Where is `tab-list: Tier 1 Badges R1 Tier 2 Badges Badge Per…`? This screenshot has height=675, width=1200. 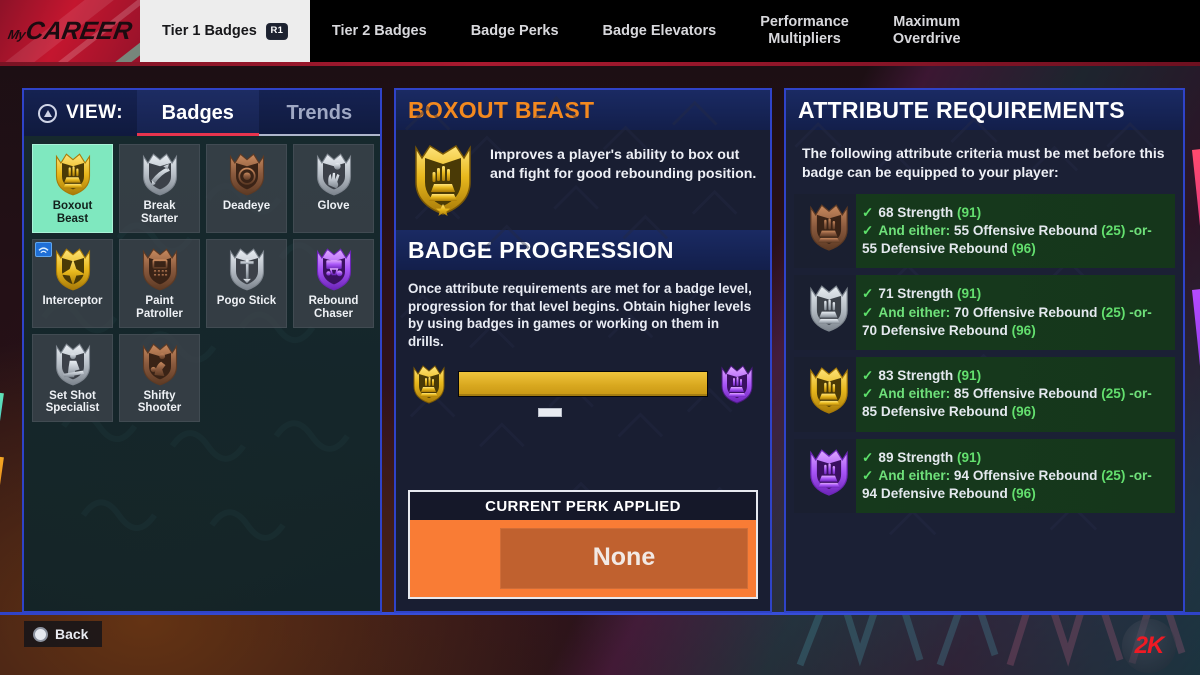 tab-list: Tier 1 Badges R1 Tier 2 Badges Badge Per… is located at coordinates (670, 31).